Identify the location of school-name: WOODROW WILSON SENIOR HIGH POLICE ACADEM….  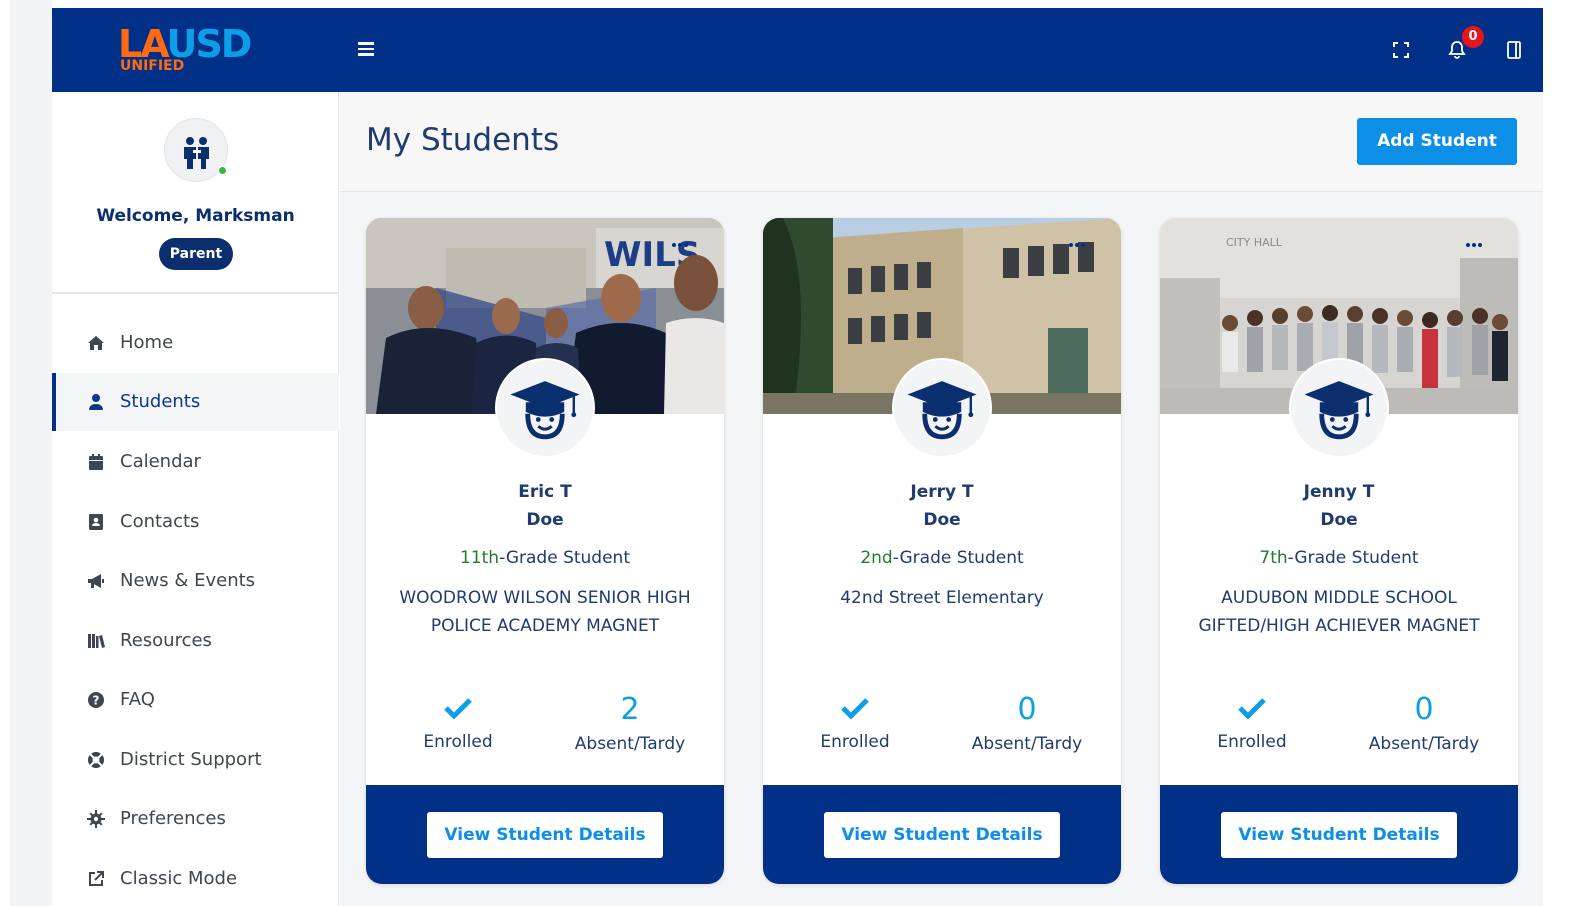
(545, 612).